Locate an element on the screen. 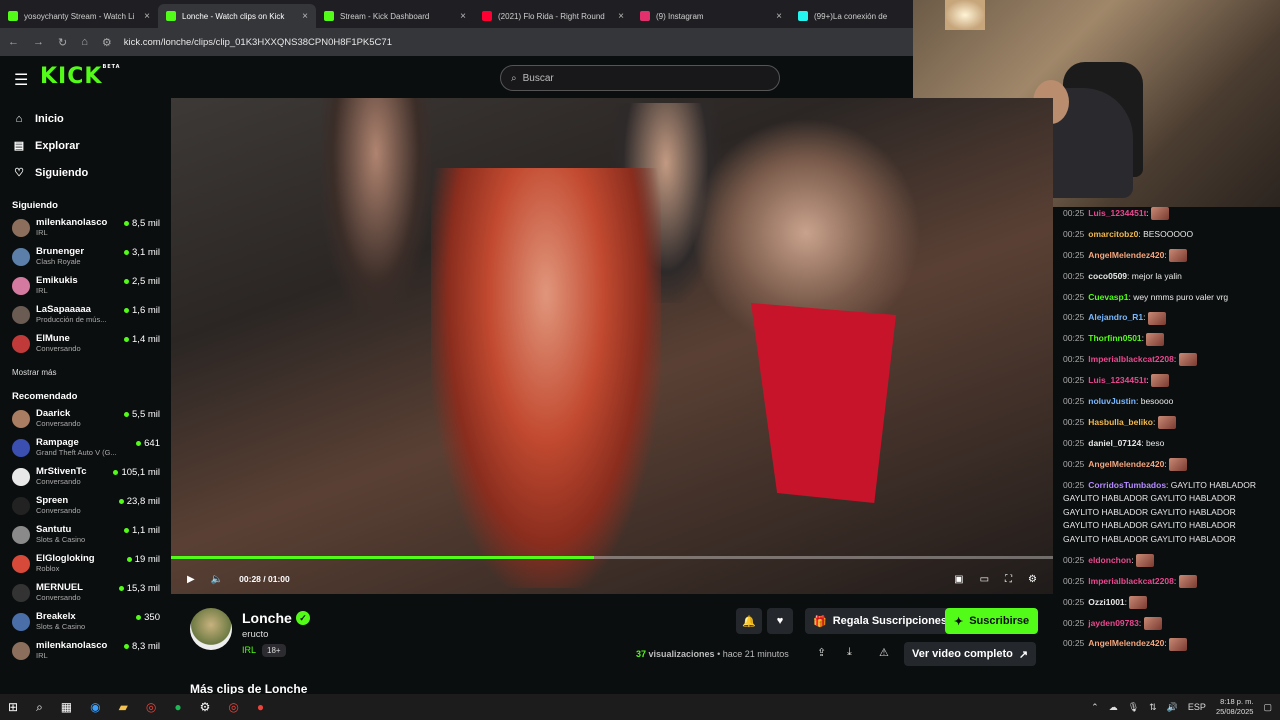  chat-username: eldonchon is located at coordinates (1109, 560).